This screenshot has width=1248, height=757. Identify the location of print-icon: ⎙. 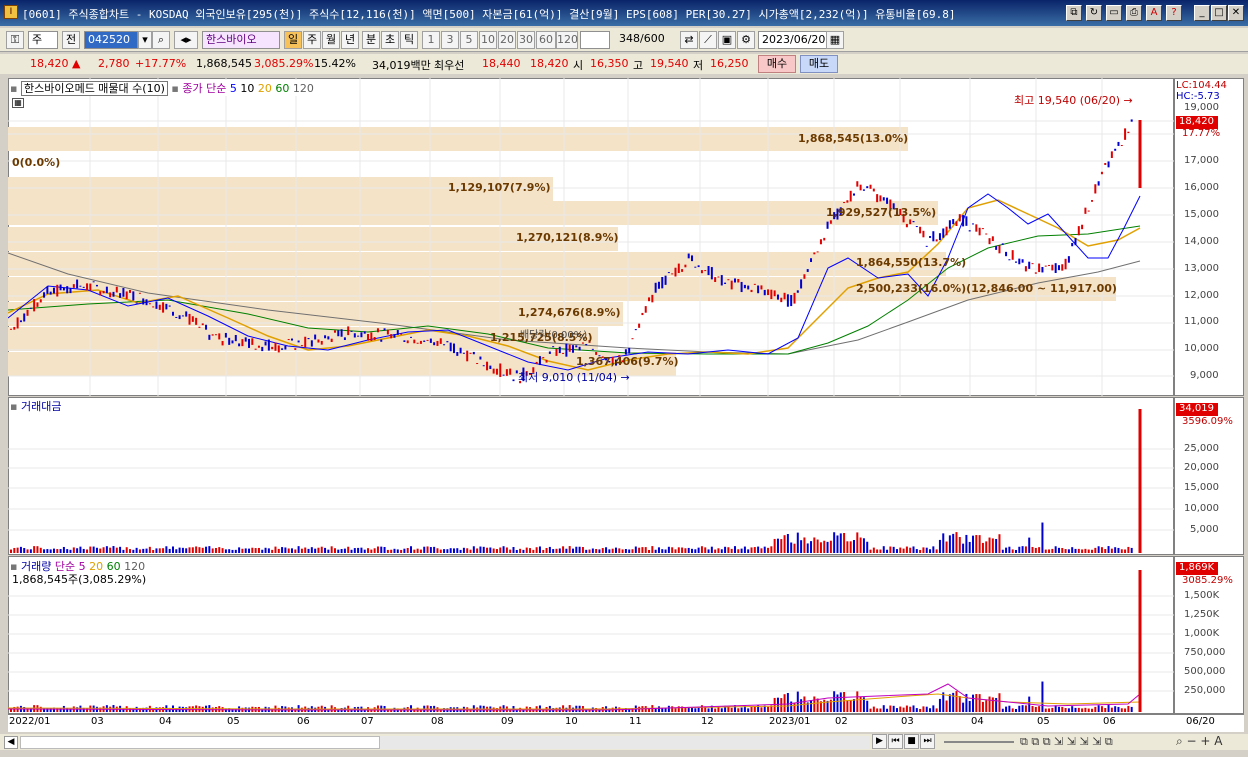
(1134, 13).